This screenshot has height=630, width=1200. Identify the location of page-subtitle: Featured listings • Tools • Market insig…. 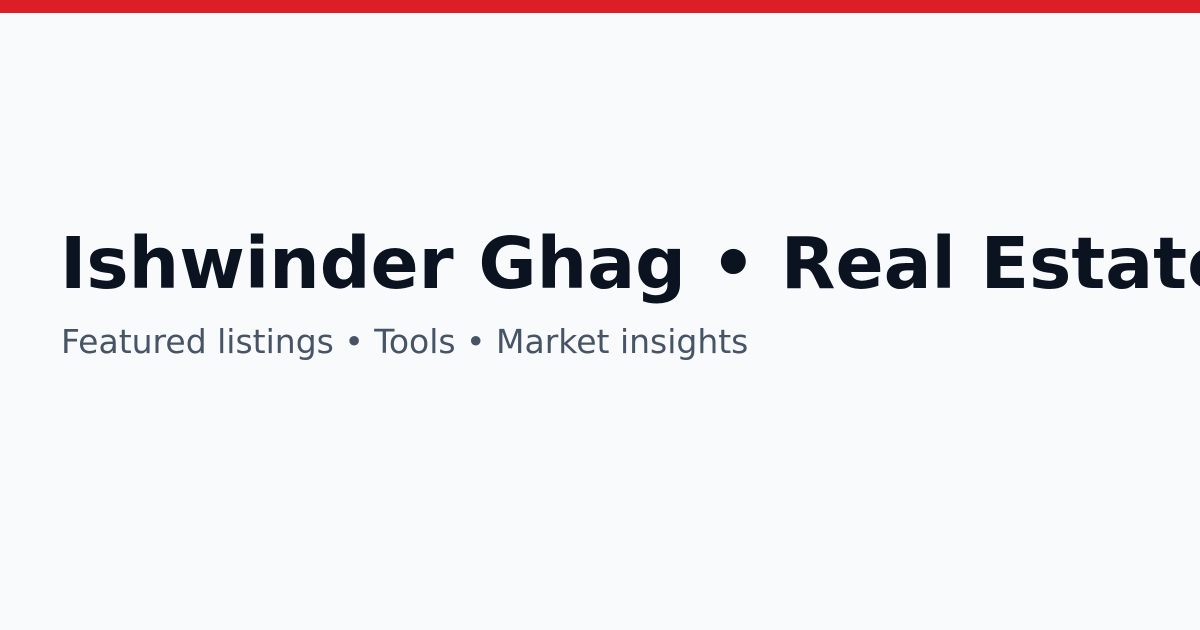
(405, 341).